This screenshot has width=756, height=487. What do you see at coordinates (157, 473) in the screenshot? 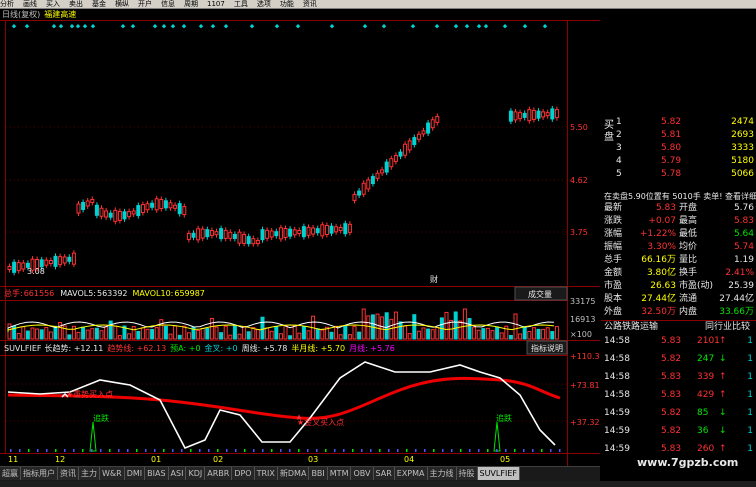
I see `tab-6: BIAS` at bounding box center [157, 473].